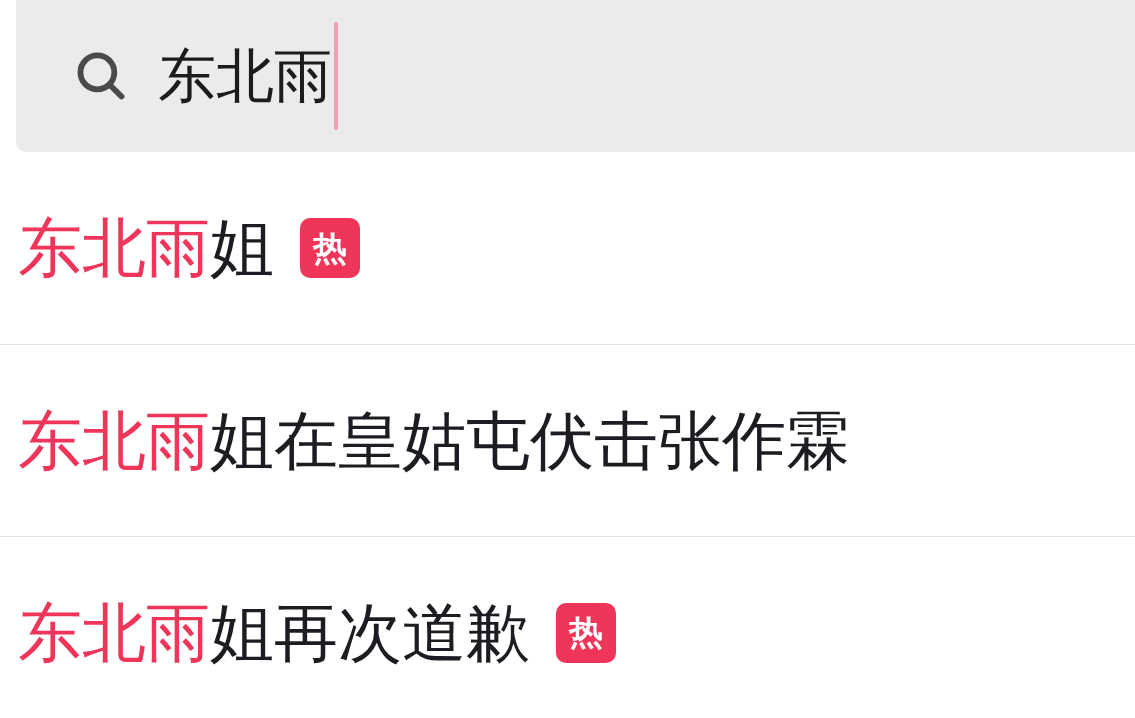 The image size is (1135, 718). What do you see at coordinates (146, 248) in the screenshot?
I see `suggestion-text: 东北雨姐` at bounding box center [146, 248].